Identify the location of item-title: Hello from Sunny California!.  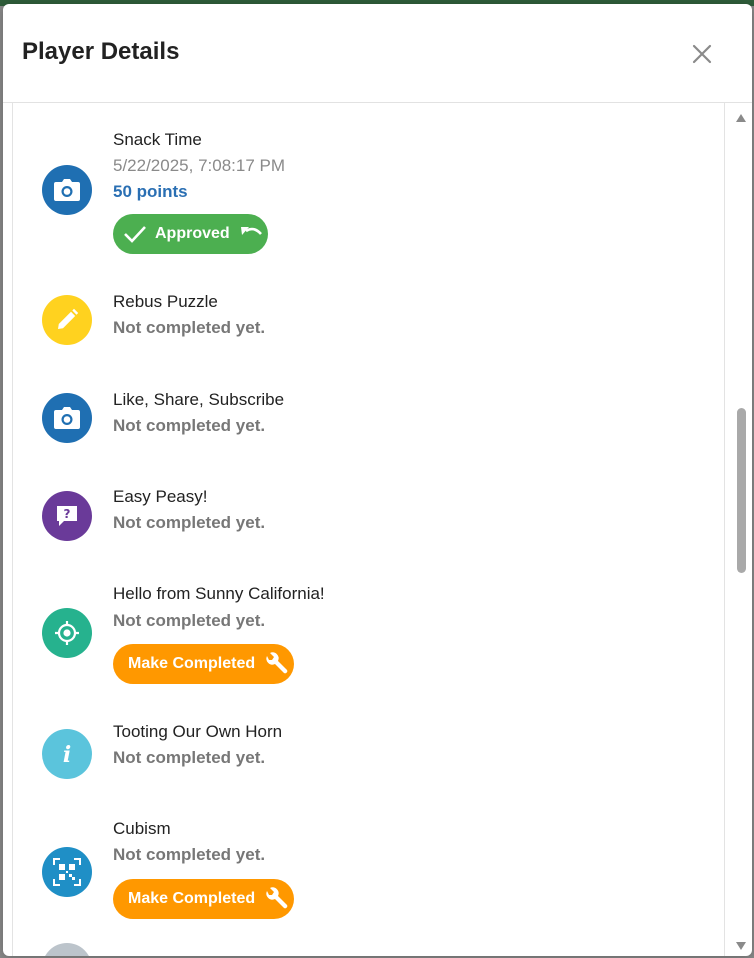
(219, 593).